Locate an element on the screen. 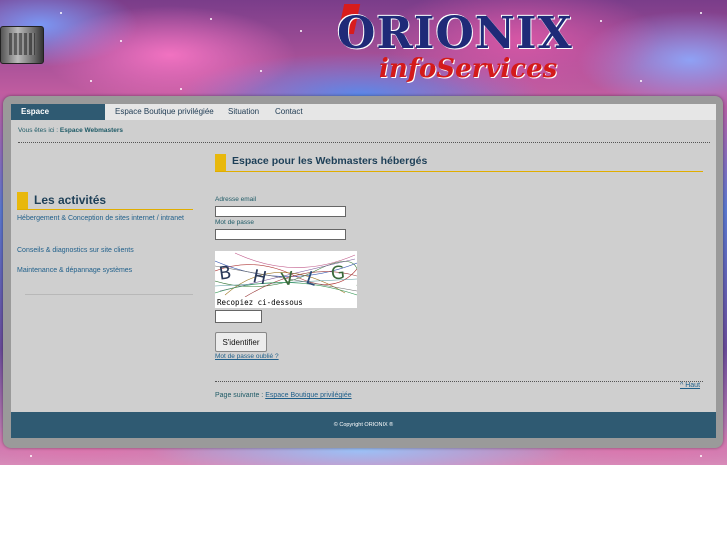 The height and width of the screenshot is (545, 727). captcha-input is located at coordinates (238, 316).